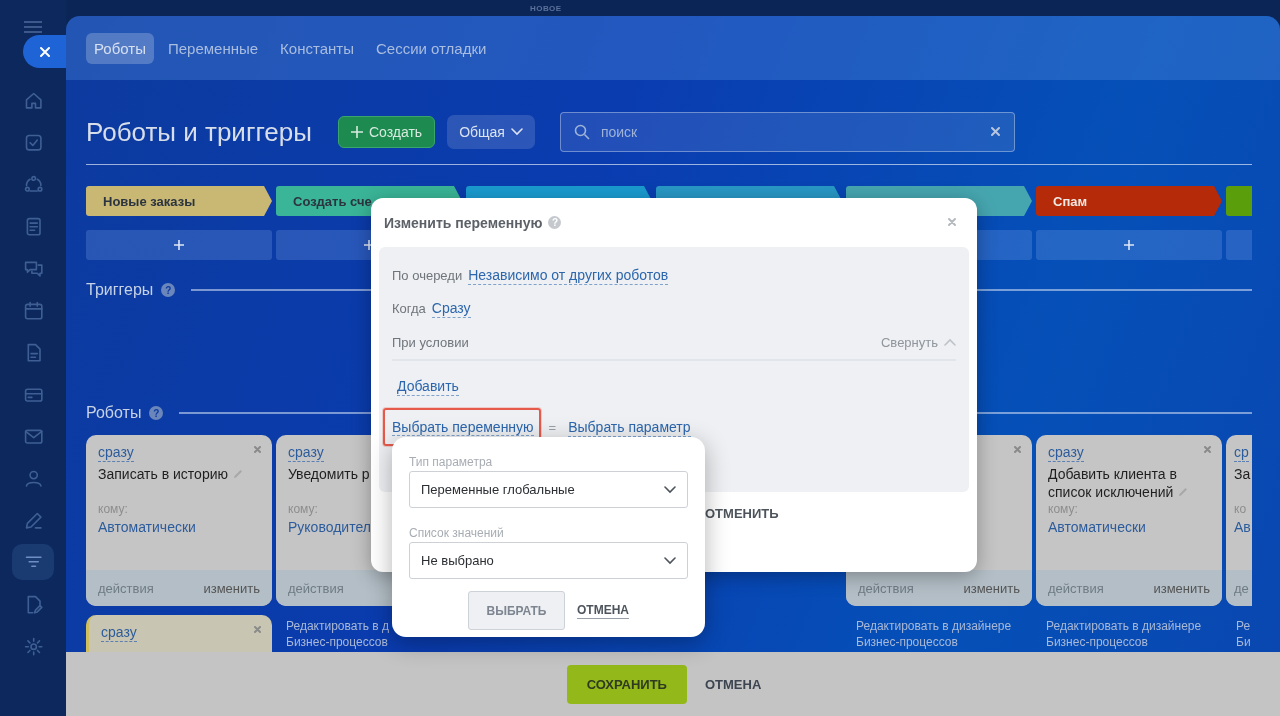 Image resolution: width=1280 pixels, height=716 pixels. What do you see at coordinates (629, 427) in the screenshot?
I see `parameter-link: Выбрать параметр` at bounding box center [629, 427].